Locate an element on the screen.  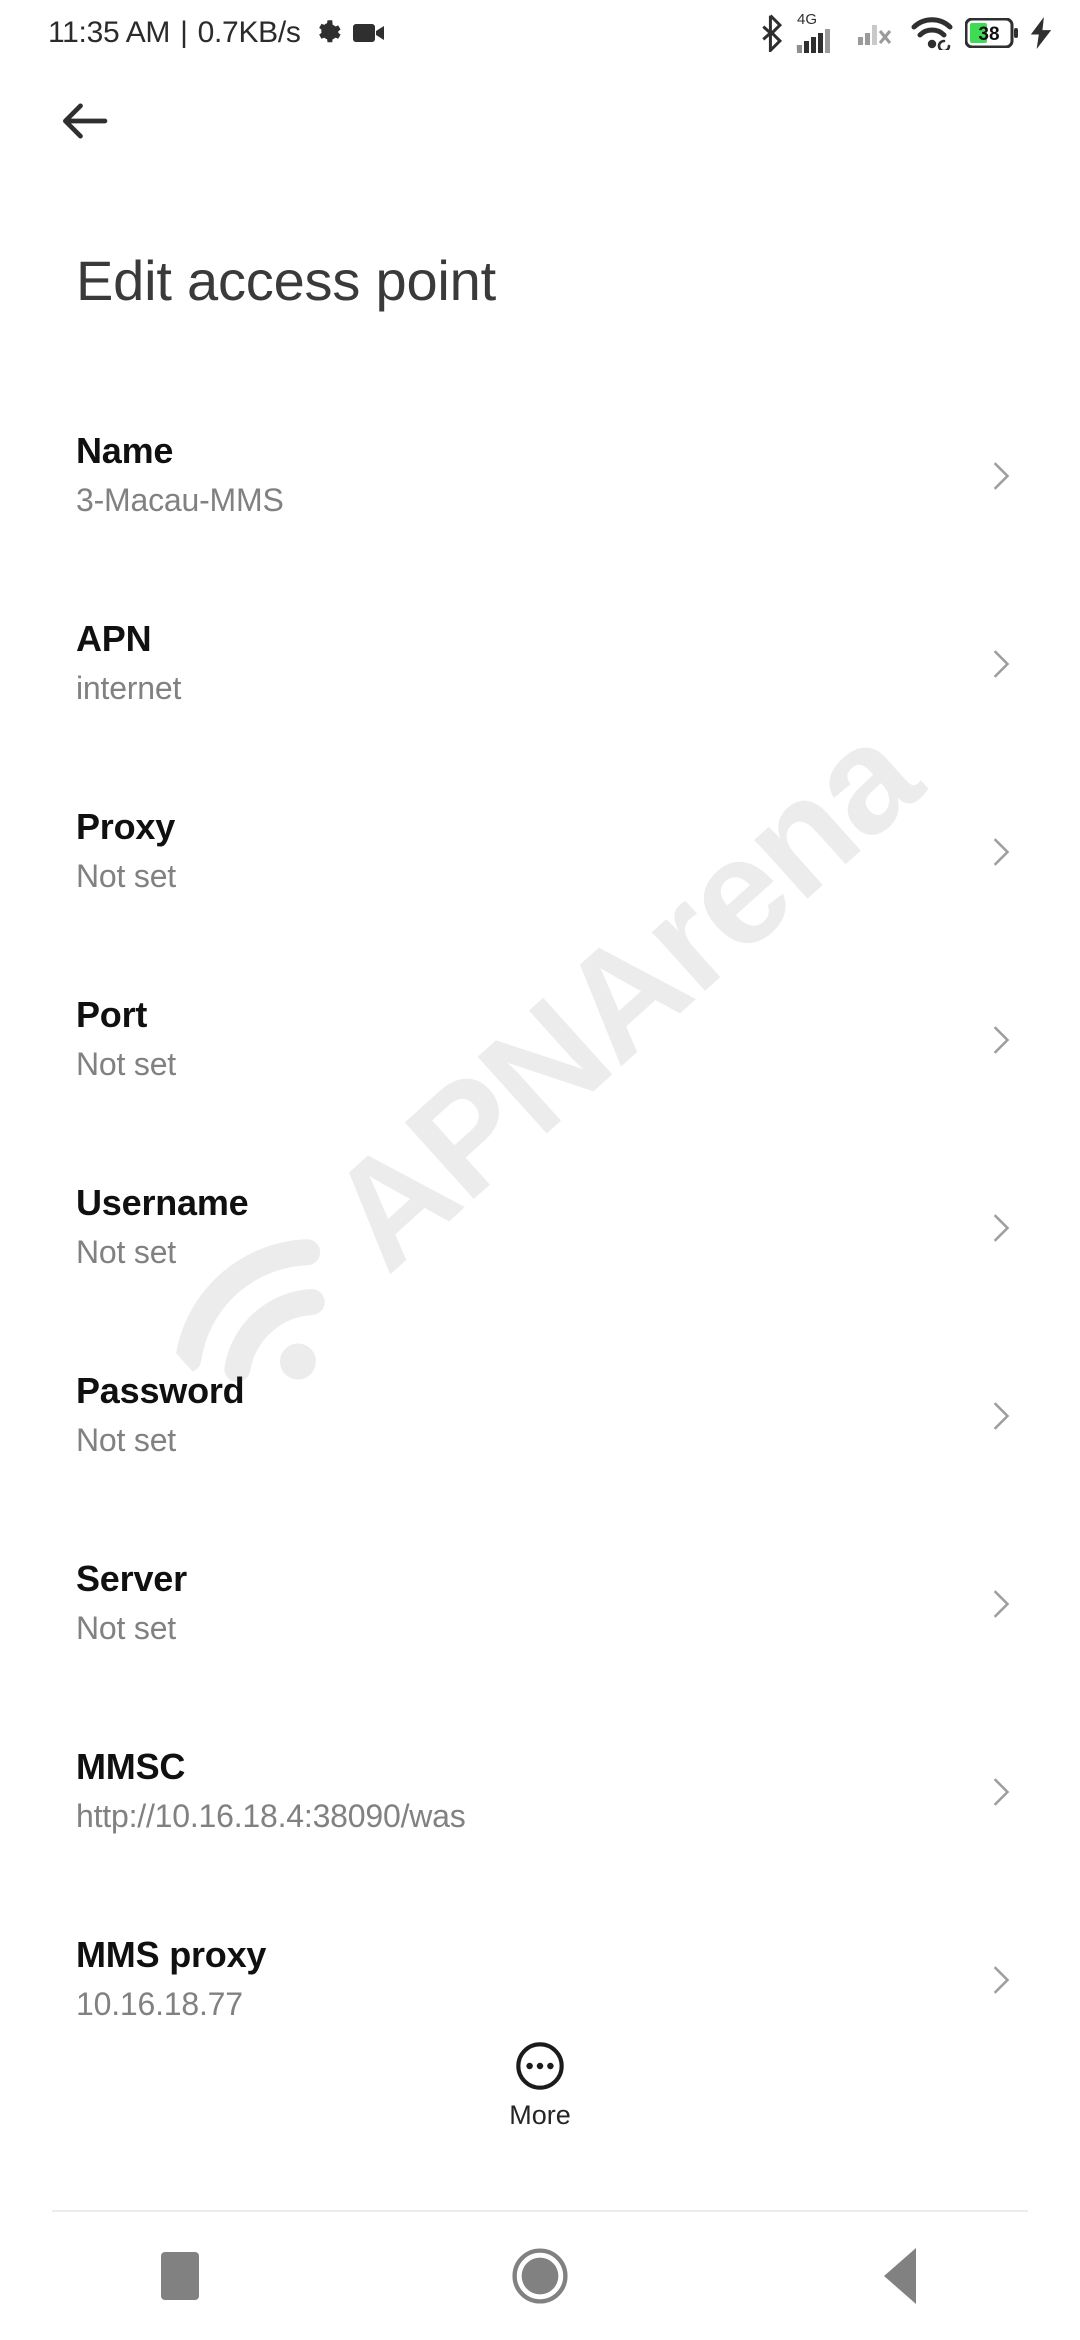
row-title: Password is located at coordinates (160, 1390).